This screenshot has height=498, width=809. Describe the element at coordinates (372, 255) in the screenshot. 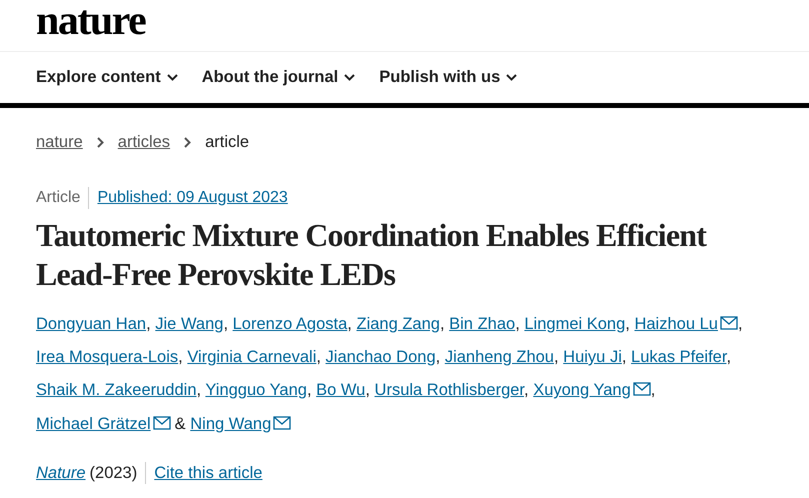

I see `article-title: Tautomeric Mixture Coordination Enables Efficient Lead-Free Perovskite LEDs` at that location.